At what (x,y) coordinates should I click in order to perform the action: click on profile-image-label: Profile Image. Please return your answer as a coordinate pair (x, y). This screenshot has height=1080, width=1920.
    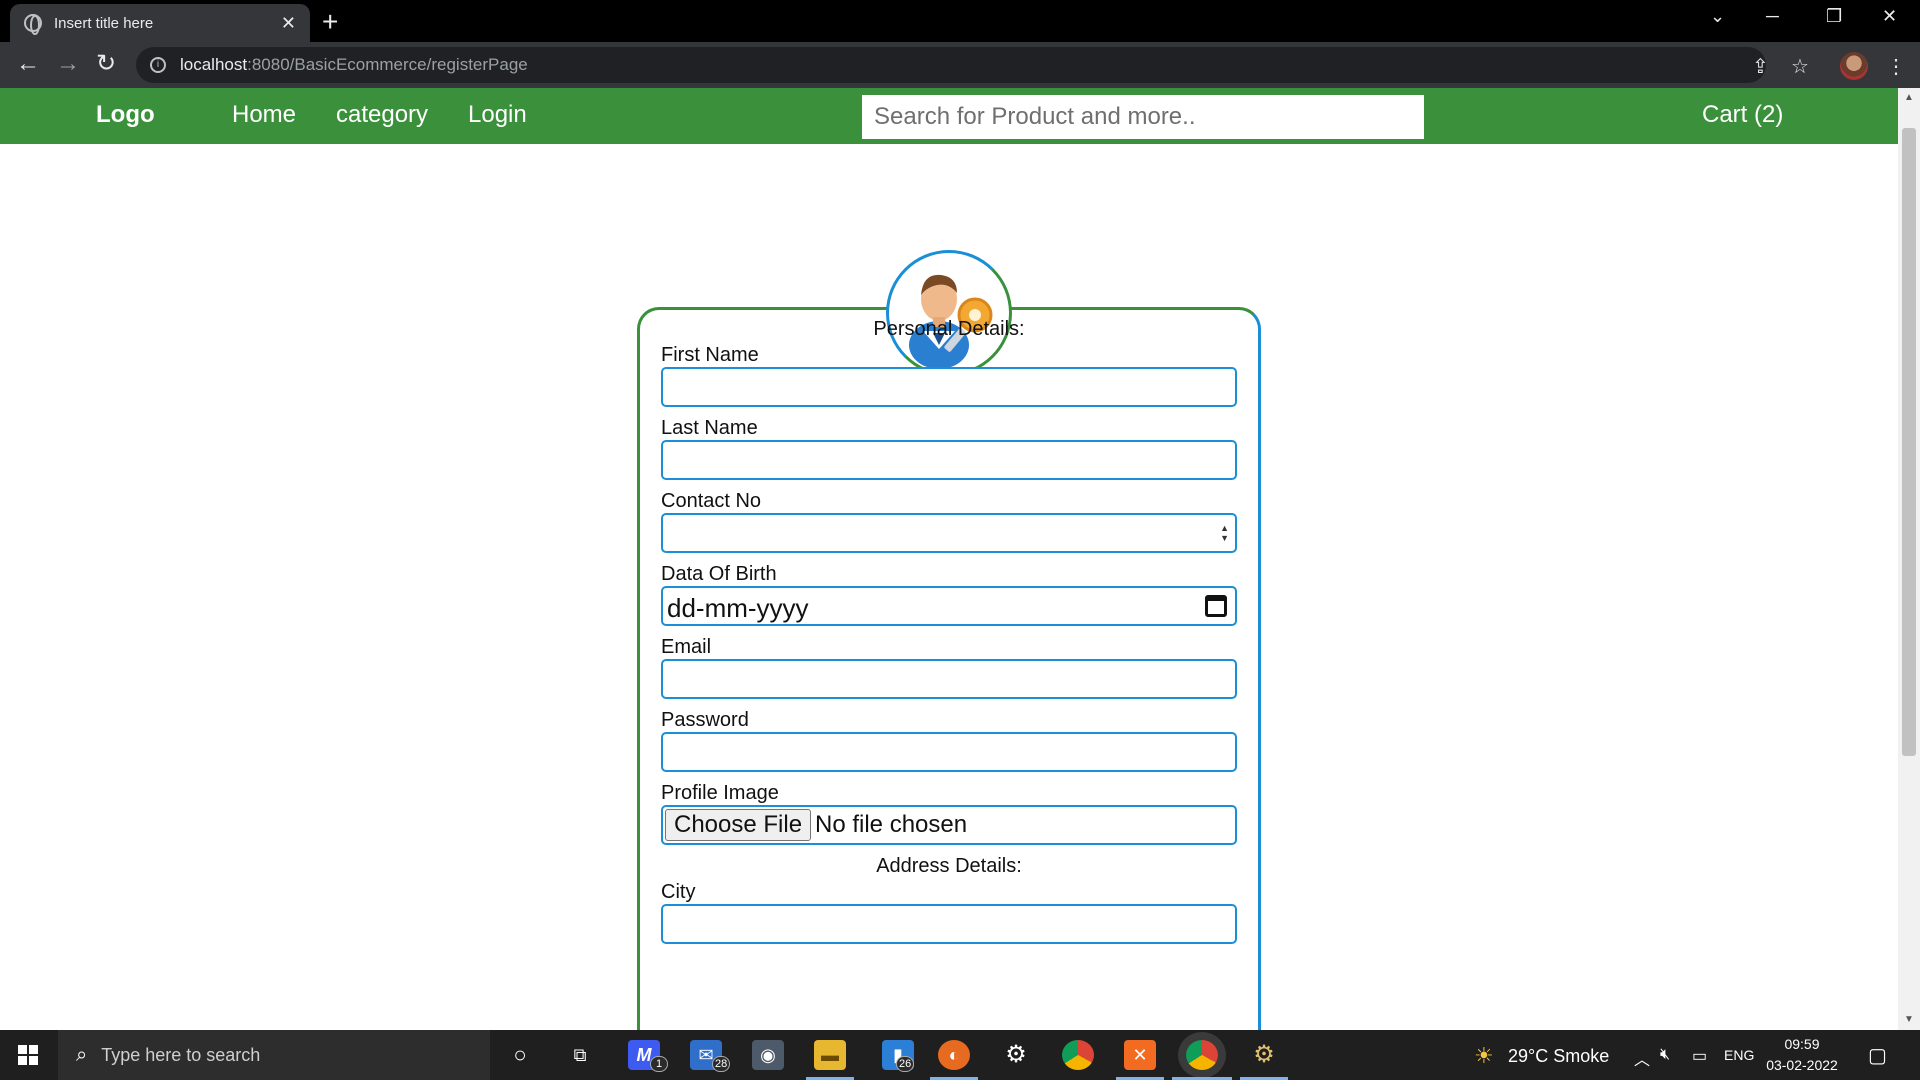
    Looking at the image, I should click on (720, 793).